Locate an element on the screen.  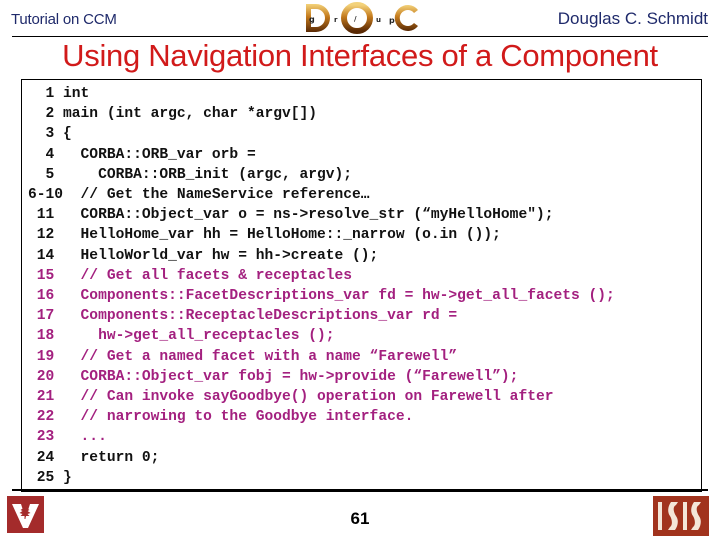
line-number: 15 is located at coordinates (41, 275).